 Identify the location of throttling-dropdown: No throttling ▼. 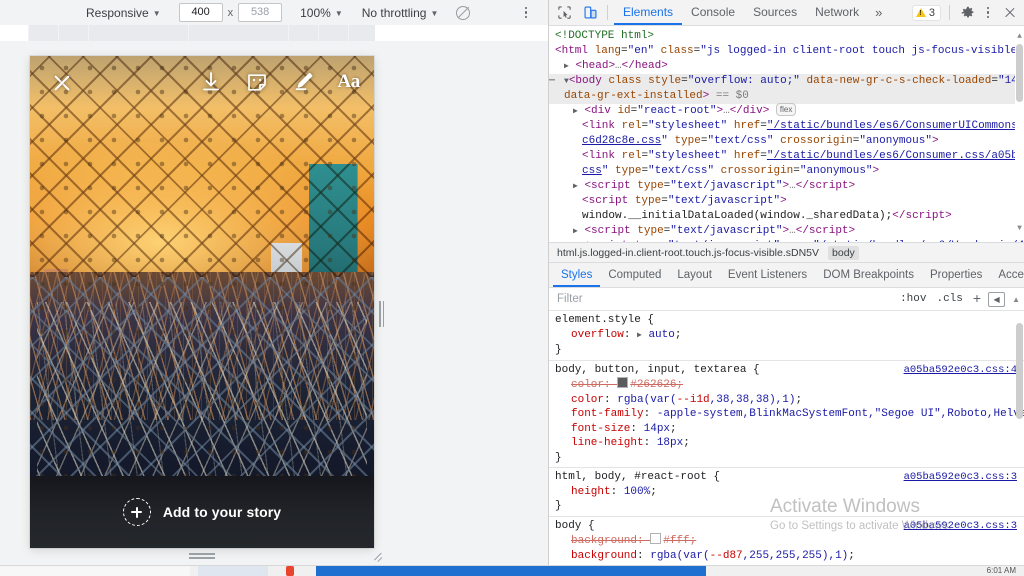
(400, 13).